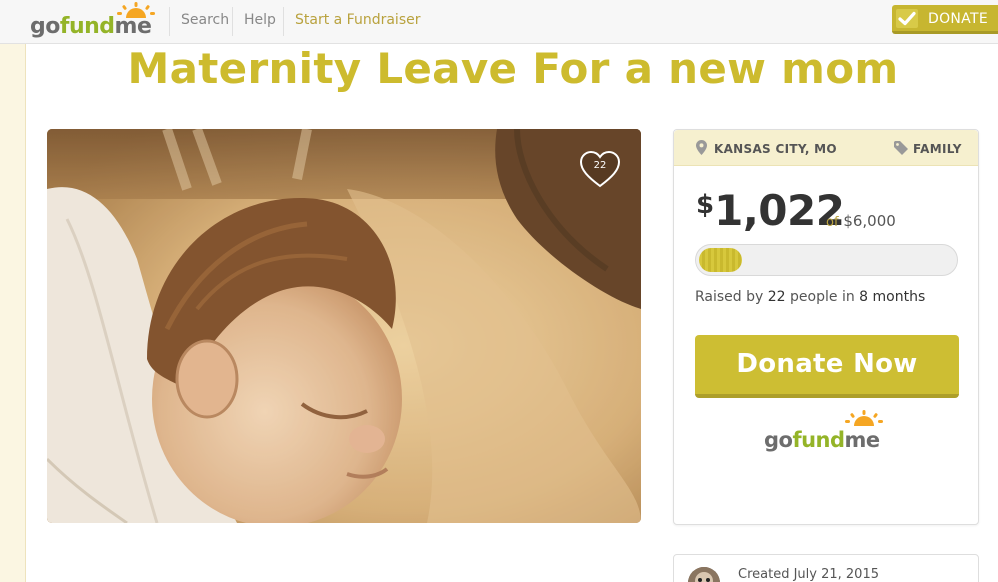 This screenshot has width=998, height=582. What do you see at coordinates (869, 221) in the screenshot?
I see `goal-amount: $6,000` at bounding box center [869, 221].